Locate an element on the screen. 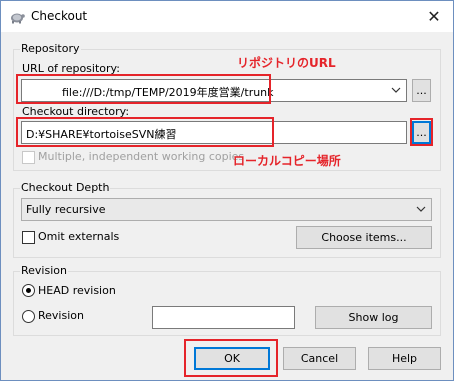 The height and width of the screenshot is (381, 454). repository-group-label: Repository is located at coordinates (50, 48).